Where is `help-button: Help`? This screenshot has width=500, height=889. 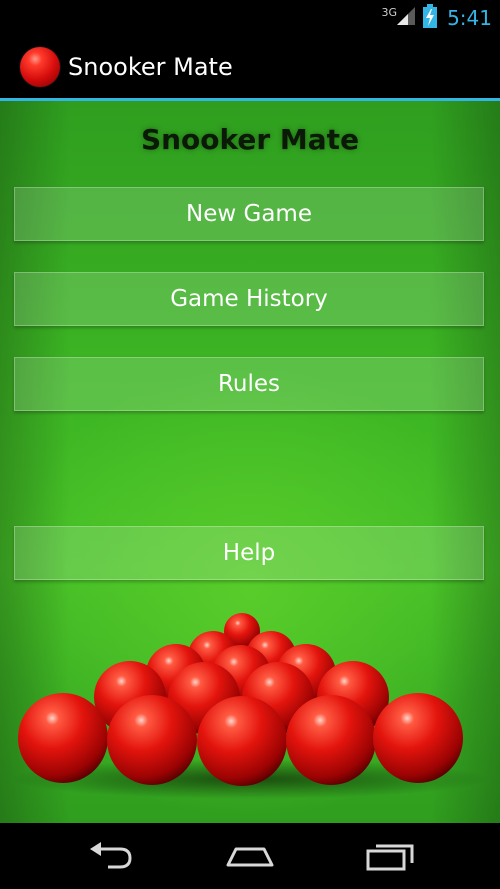
help-button: Help is located at coordinates (249, 553).